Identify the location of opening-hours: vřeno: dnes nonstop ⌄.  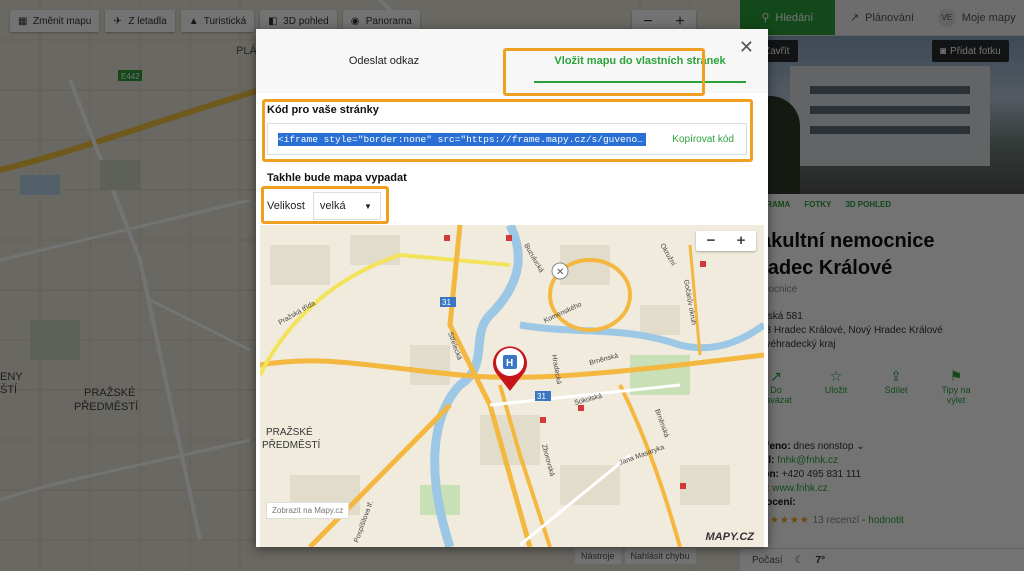
(832, 447).